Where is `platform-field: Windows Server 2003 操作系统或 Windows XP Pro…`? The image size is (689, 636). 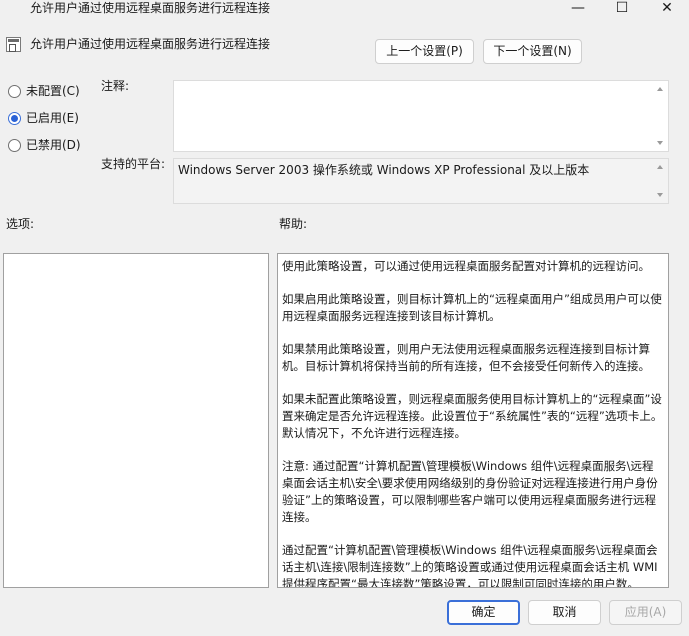 platform-field: Windows Server 2003 操作系统或 Windows XP Pro… is located at coordinates (421, 181).